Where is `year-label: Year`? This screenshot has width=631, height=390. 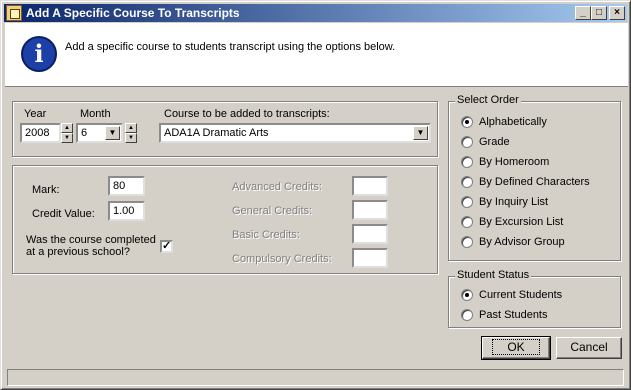
year-label: Year is located at coordinates (35, 114).